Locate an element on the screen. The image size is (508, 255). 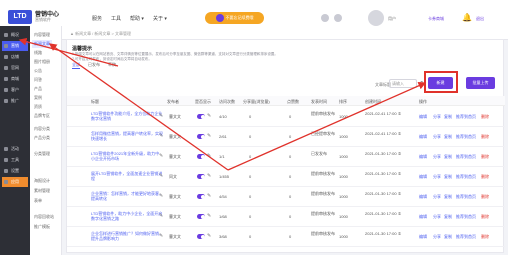
bulk-upload-button: 批量上传 is located at coordinates (480, 83).